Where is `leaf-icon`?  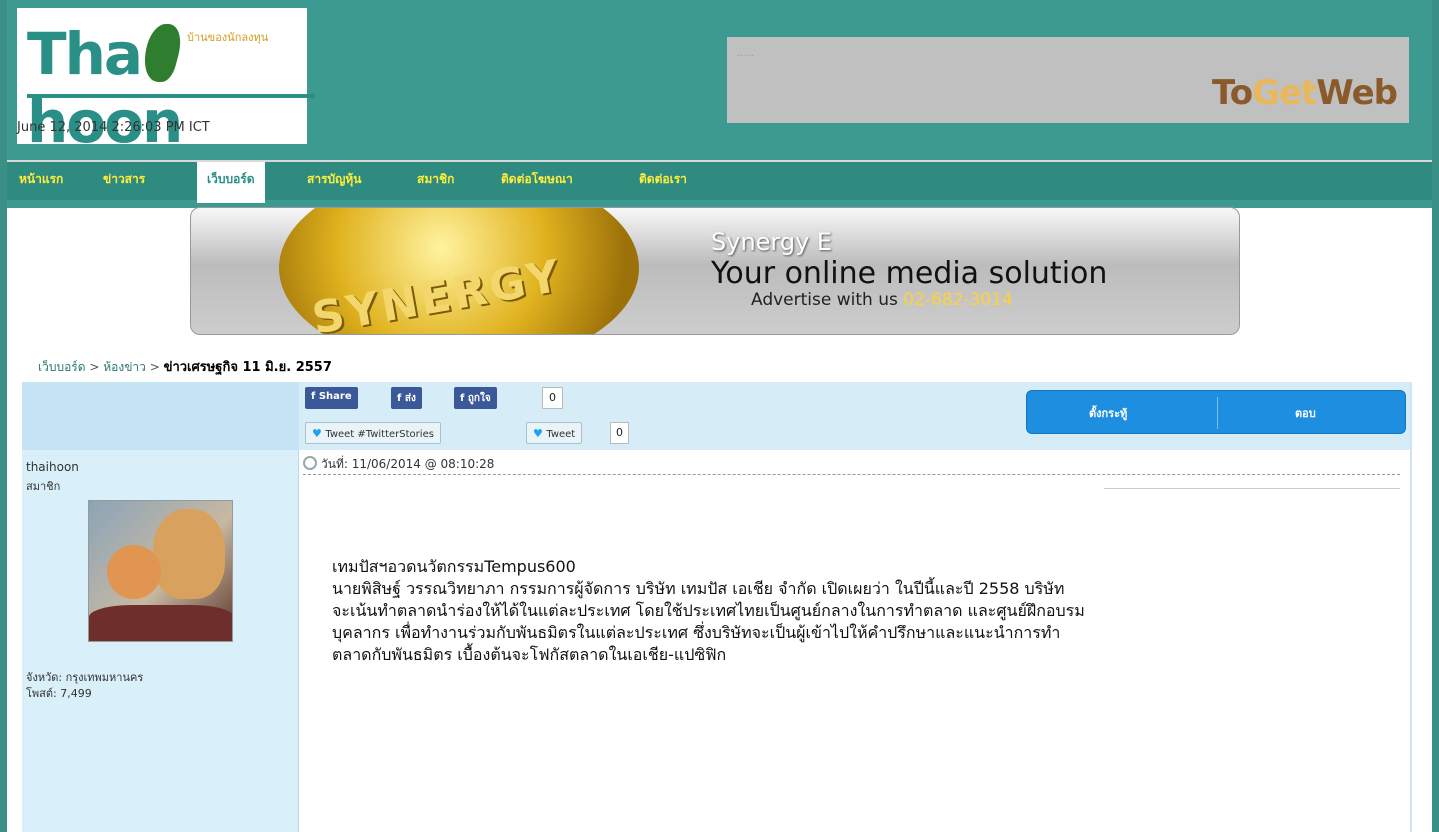 leaf-icon is located at coordinates (162, 53).